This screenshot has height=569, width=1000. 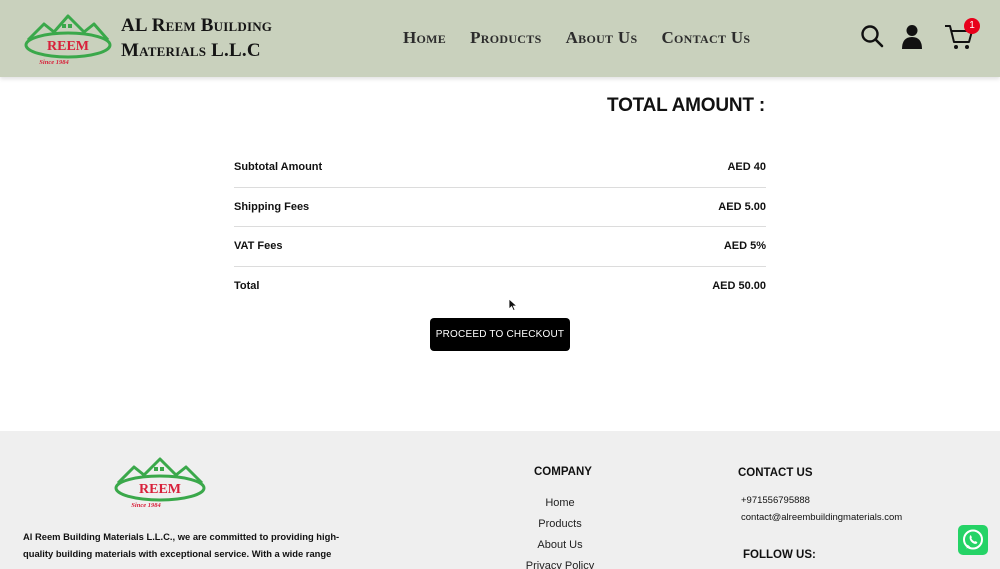 I want to click on totals-row-shipping: Shipping Fees AED 5.00, so click(x=500, y=207).